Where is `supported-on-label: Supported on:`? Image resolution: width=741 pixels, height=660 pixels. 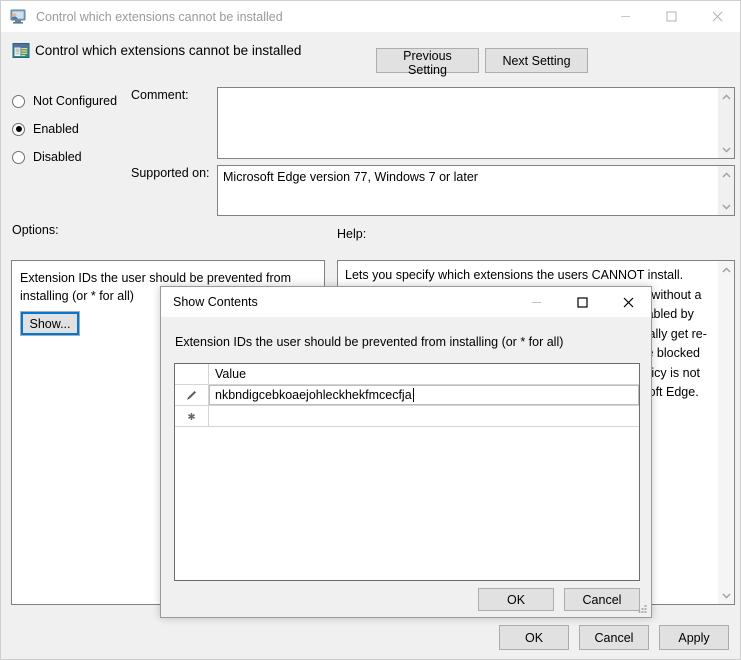 supported-on-label: Supported on: is located at coordinates (170, 173).